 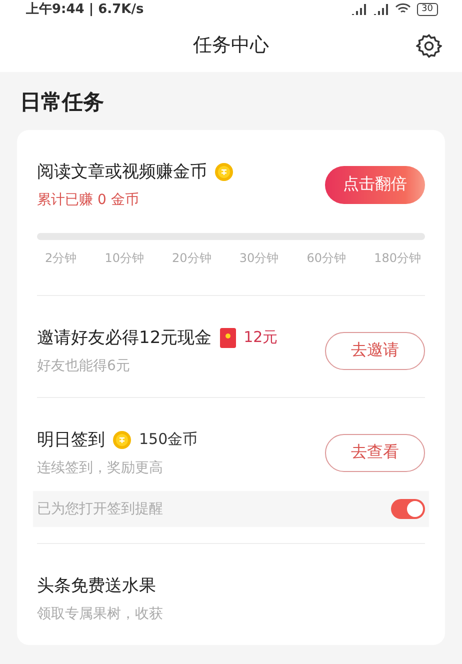 I want to click on section-title: 日常任务, so click(x=62, y=102).